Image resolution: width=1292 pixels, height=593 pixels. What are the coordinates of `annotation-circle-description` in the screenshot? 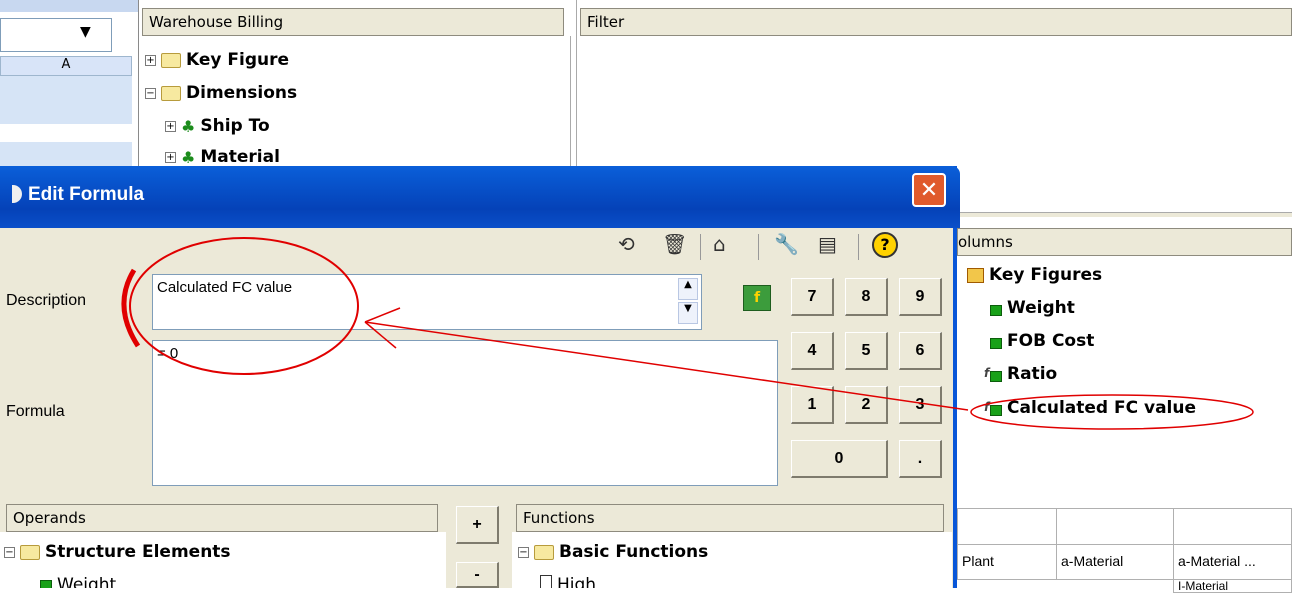 It's located at (244, 306).